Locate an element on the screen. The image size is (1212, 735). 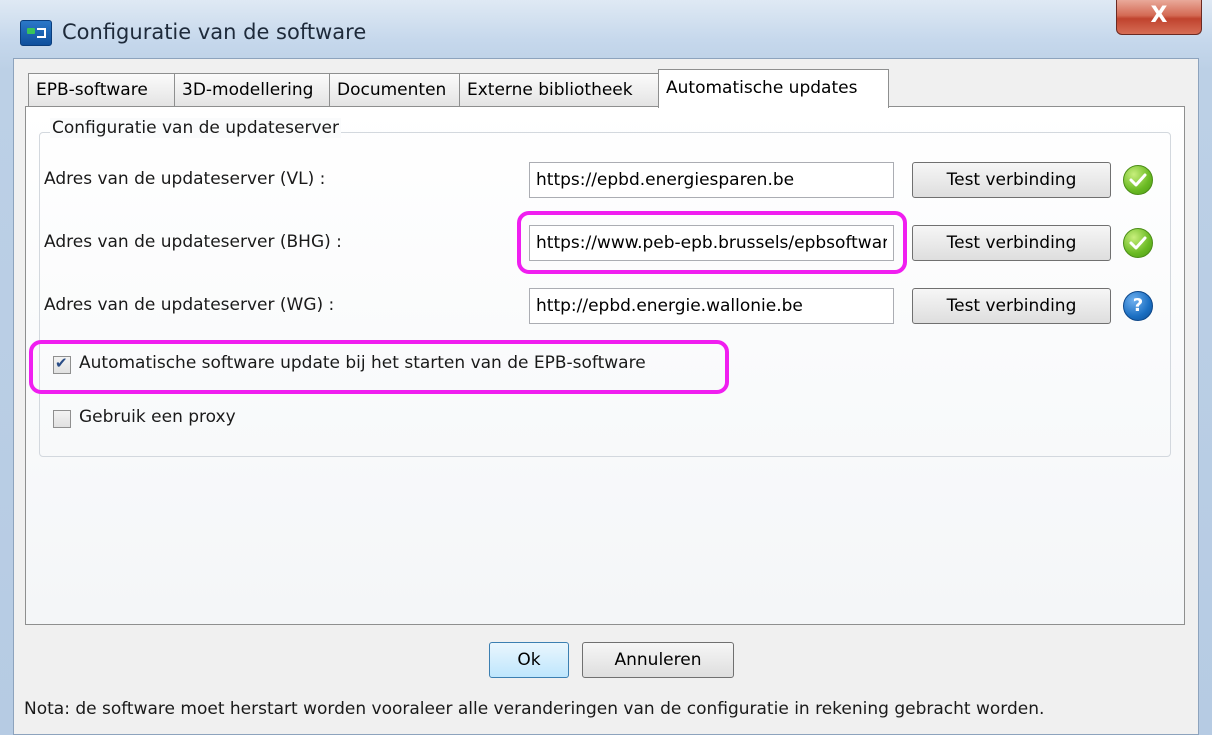
server-input-vl is located at coordinates (711, 180).